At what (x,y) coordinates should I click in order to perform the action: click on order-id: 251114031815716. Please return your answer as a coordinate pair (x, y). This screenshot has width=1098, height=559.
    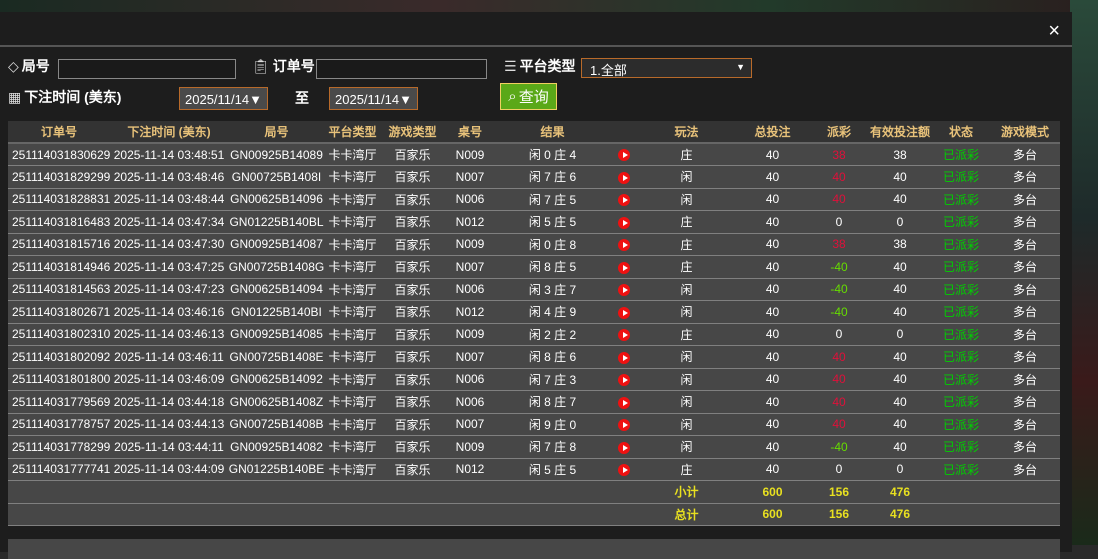
    Looking at the image, I should click on (59, 244).